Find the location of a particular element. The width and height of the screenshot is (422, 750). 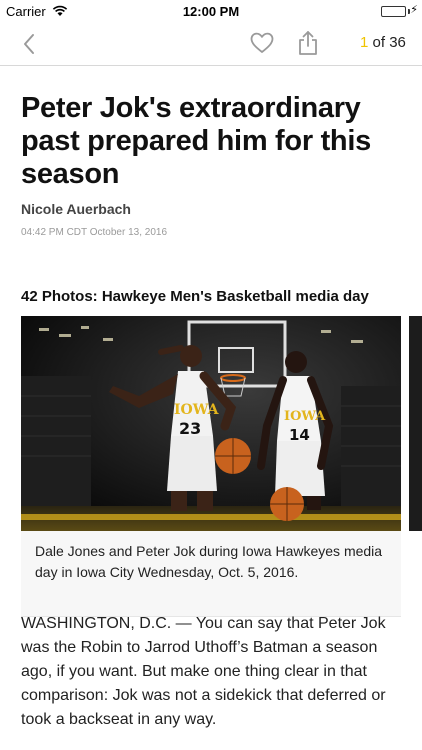

svg-text: 14 is located at coordinates (299, 435).